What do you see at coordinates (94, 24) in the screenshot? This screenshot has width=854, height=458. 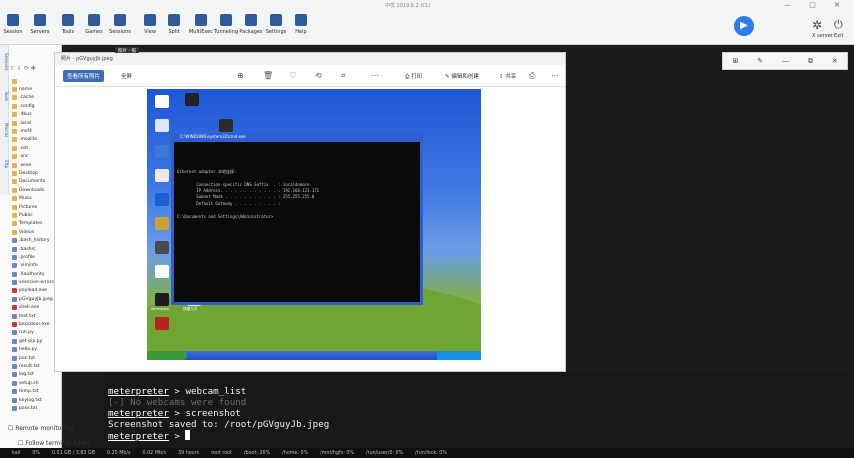 I see `toolbar-button-games: Games` at bounding box center [94, 24].